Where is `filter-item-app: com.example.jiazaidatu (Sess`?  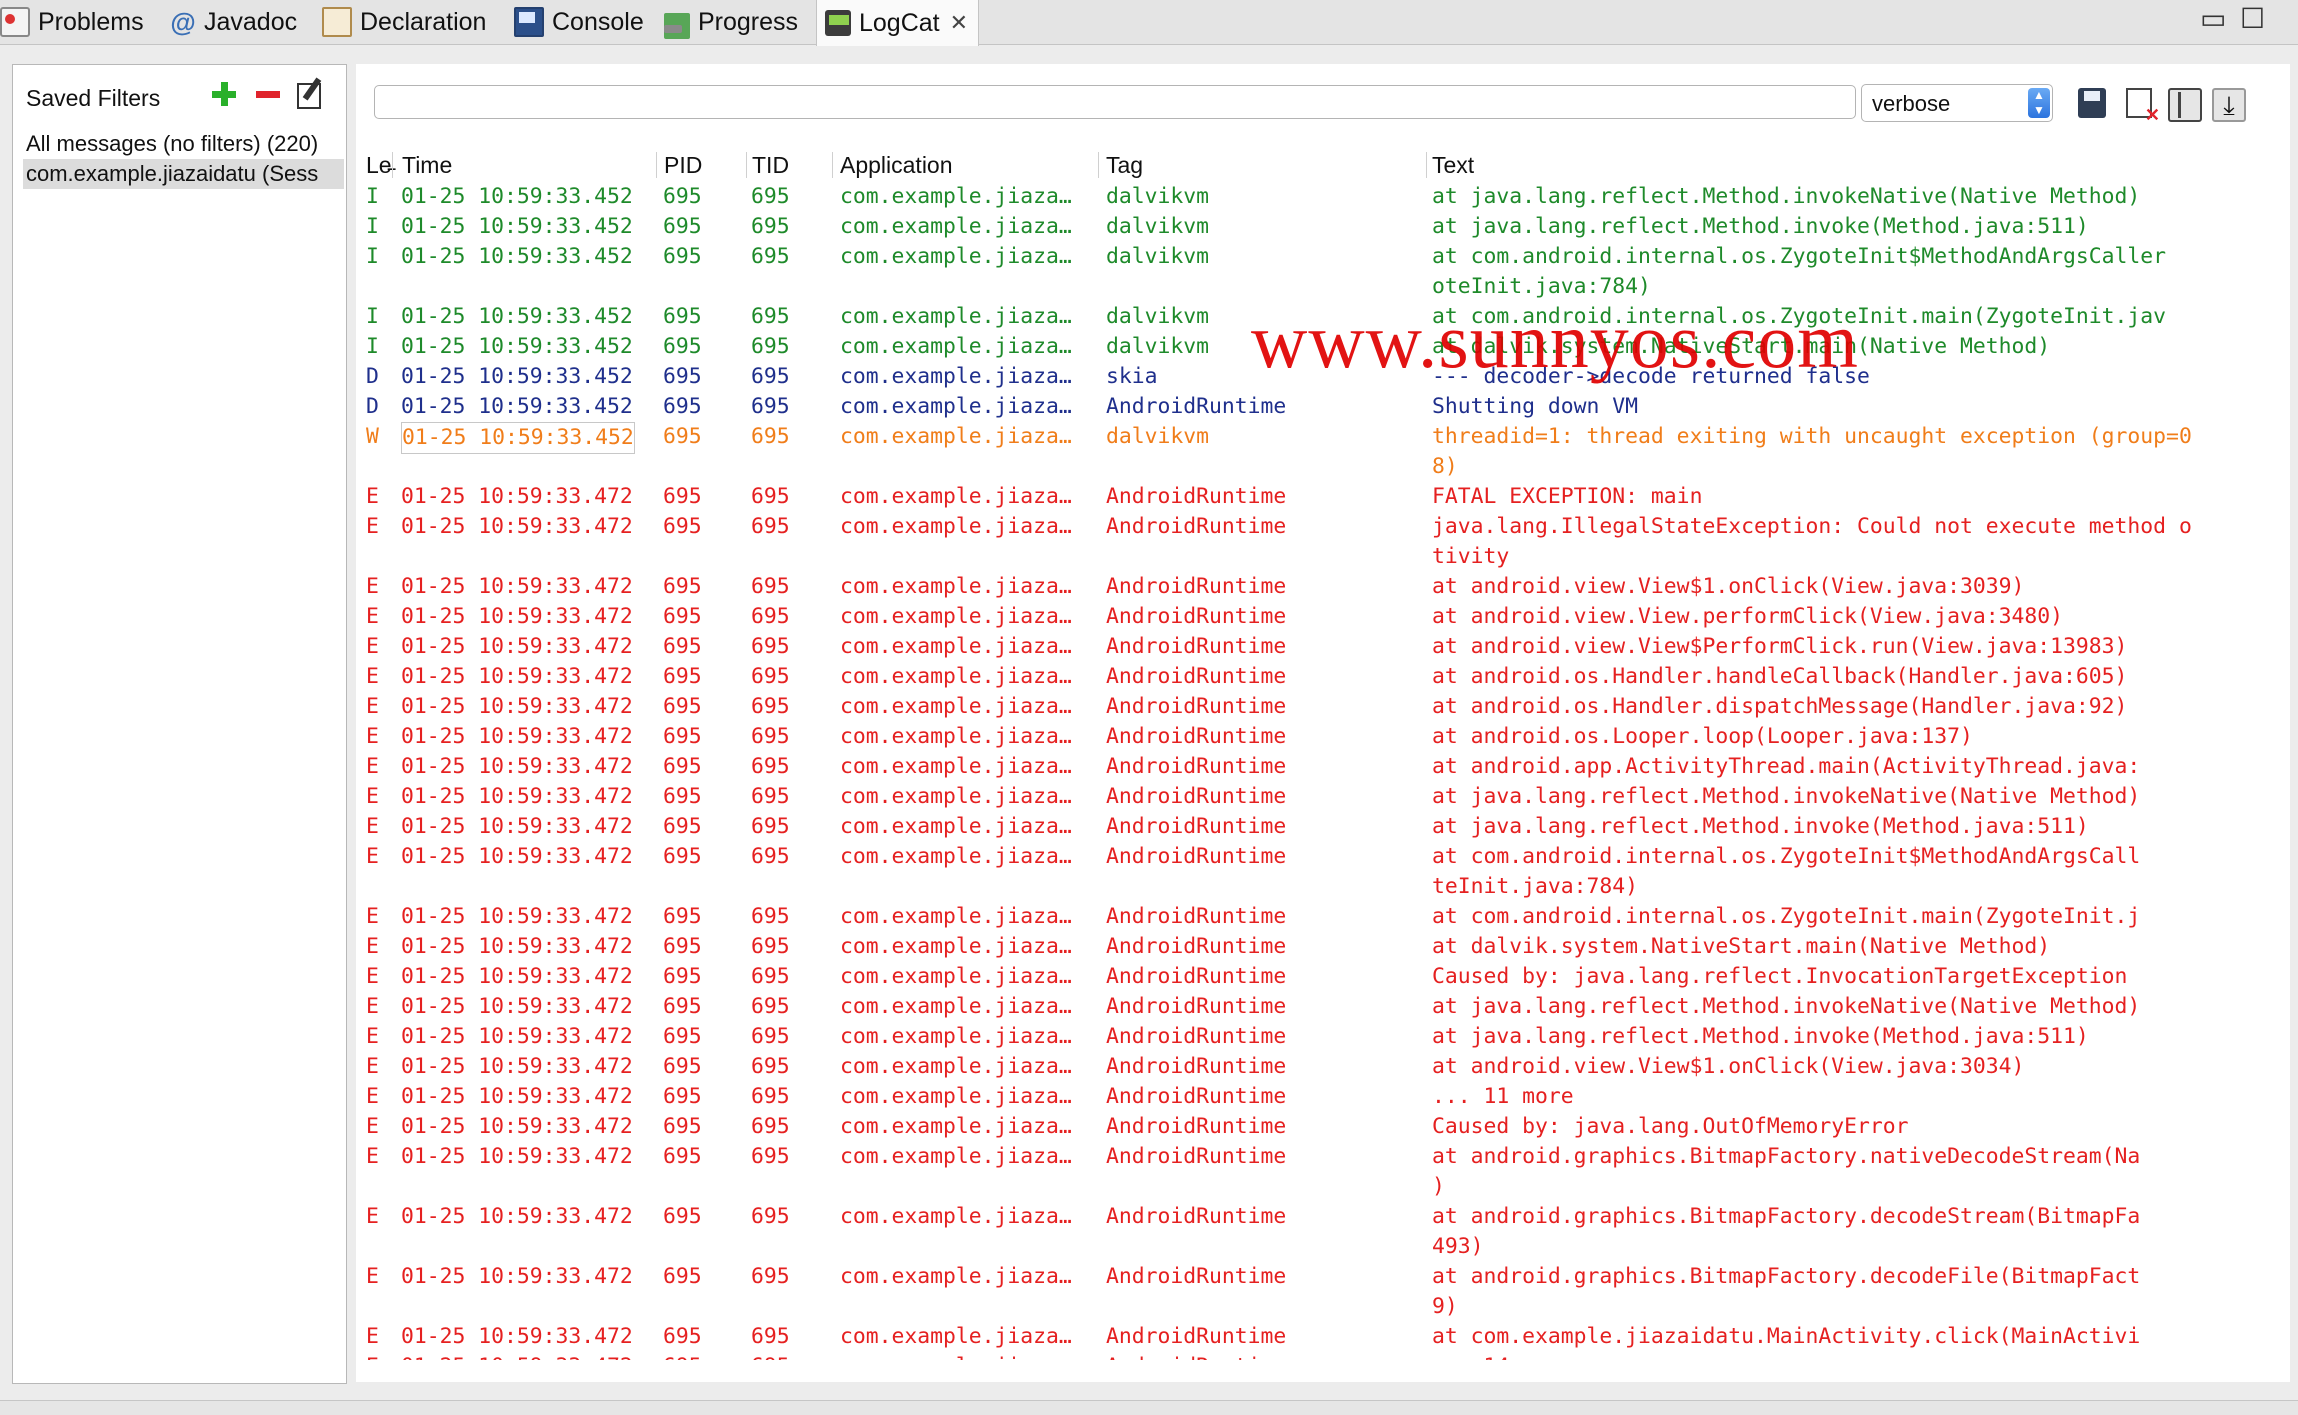
filter-item-app: com.example.jiazaidatu (Sess is located at coordinates (183, 174).